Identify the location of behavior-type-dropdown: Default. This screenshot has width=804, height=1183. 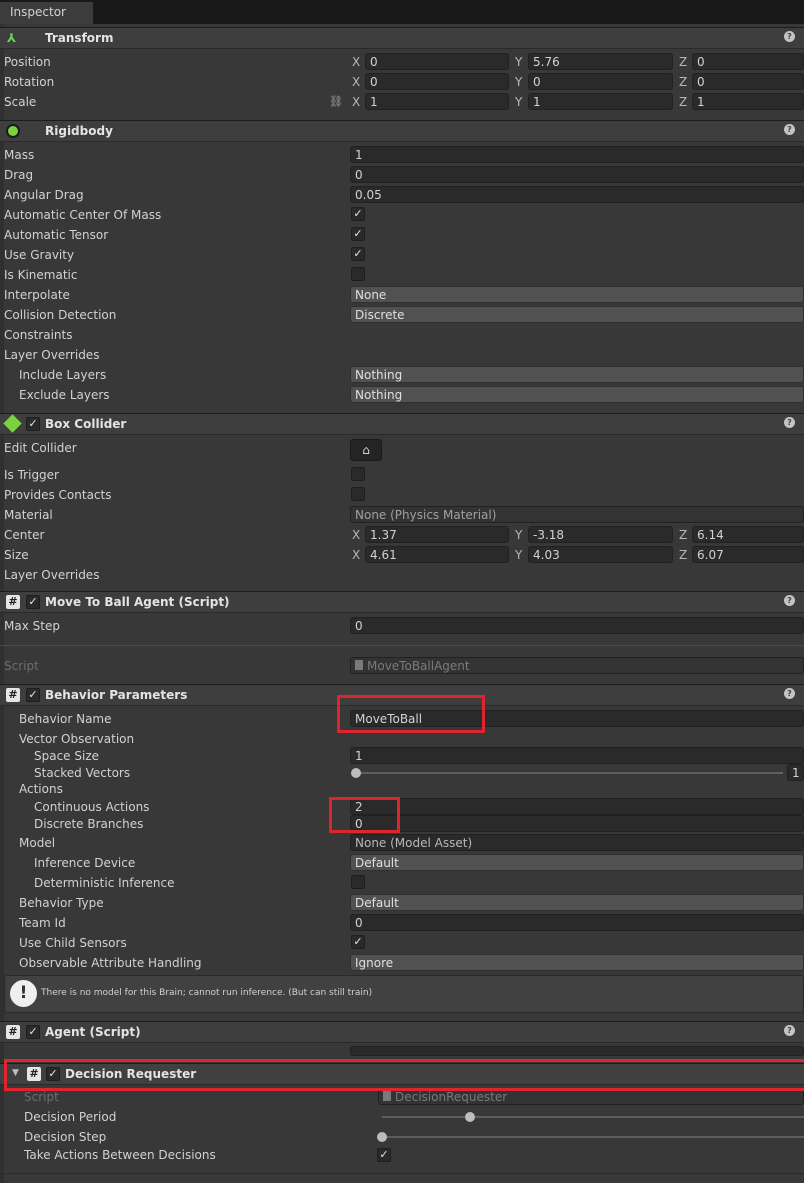
(577, 902).